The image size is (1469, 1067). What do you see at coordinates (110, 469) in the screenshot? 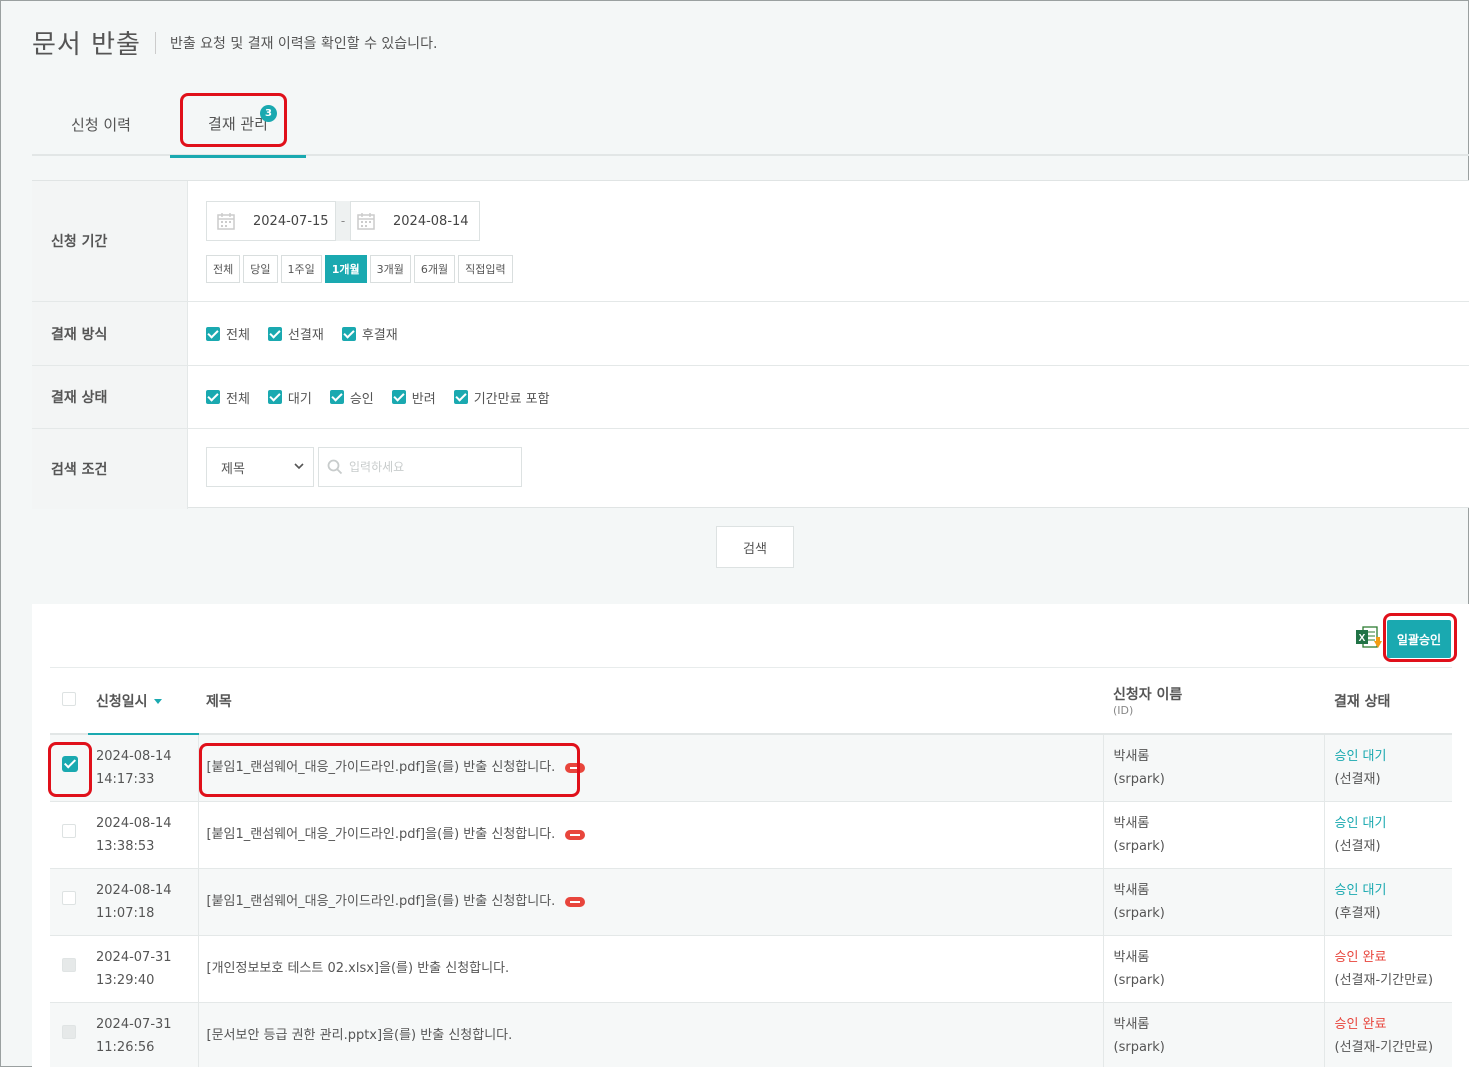
I see `filter-label-condition: 검색 조건` at bounding box center [110, 469].